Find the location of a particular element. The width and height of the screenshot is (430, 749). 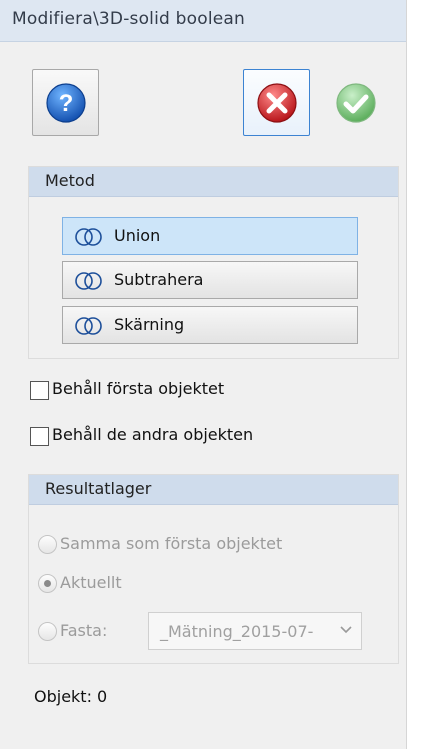

ok-checkmark-icon is located at coordinates (356, 103).